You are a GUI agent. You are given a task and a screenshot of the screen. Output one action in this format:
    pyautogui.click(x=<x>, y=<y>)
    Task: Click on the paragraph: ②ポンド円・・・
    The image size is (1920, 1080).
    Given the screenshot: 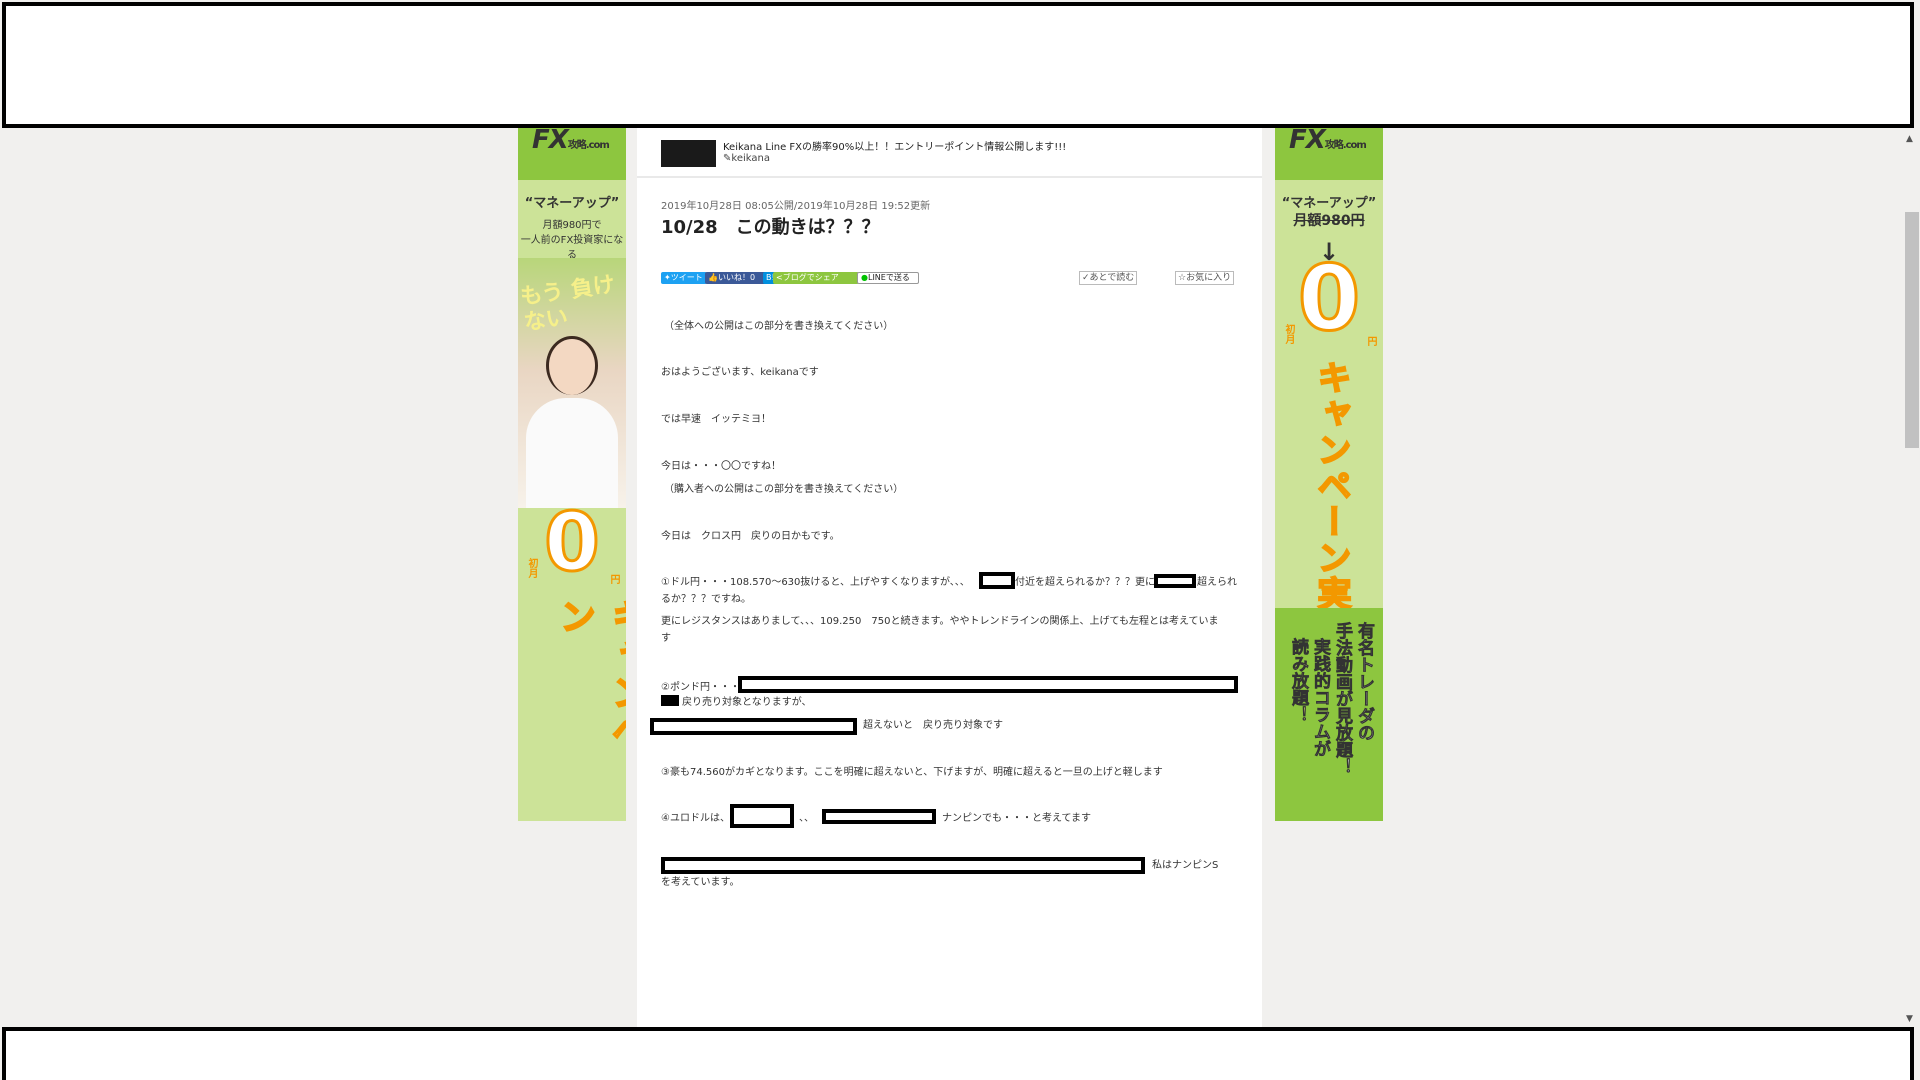 What is the action you would take?
    pyautogui.click(x=700, y=687)
    